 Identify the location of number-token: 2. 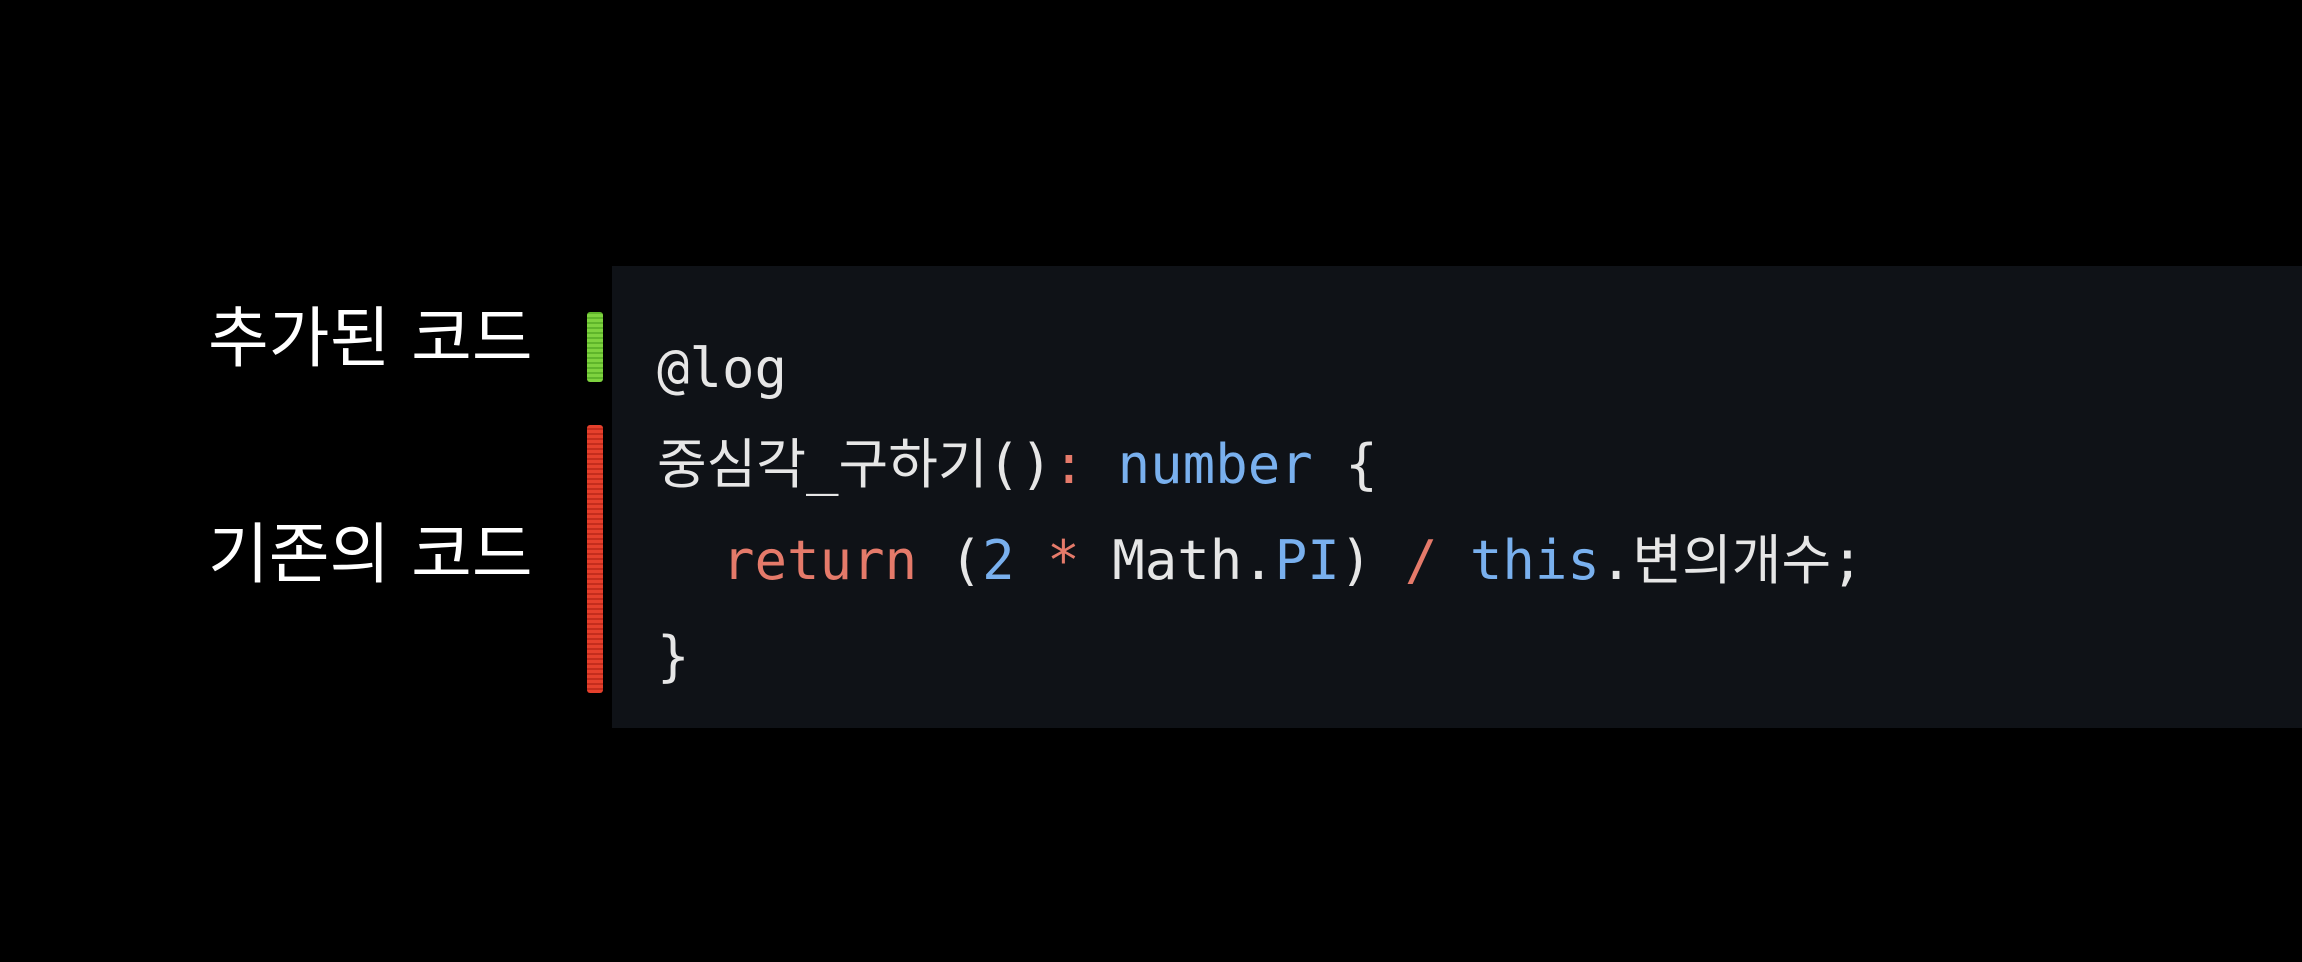
(998, 560).